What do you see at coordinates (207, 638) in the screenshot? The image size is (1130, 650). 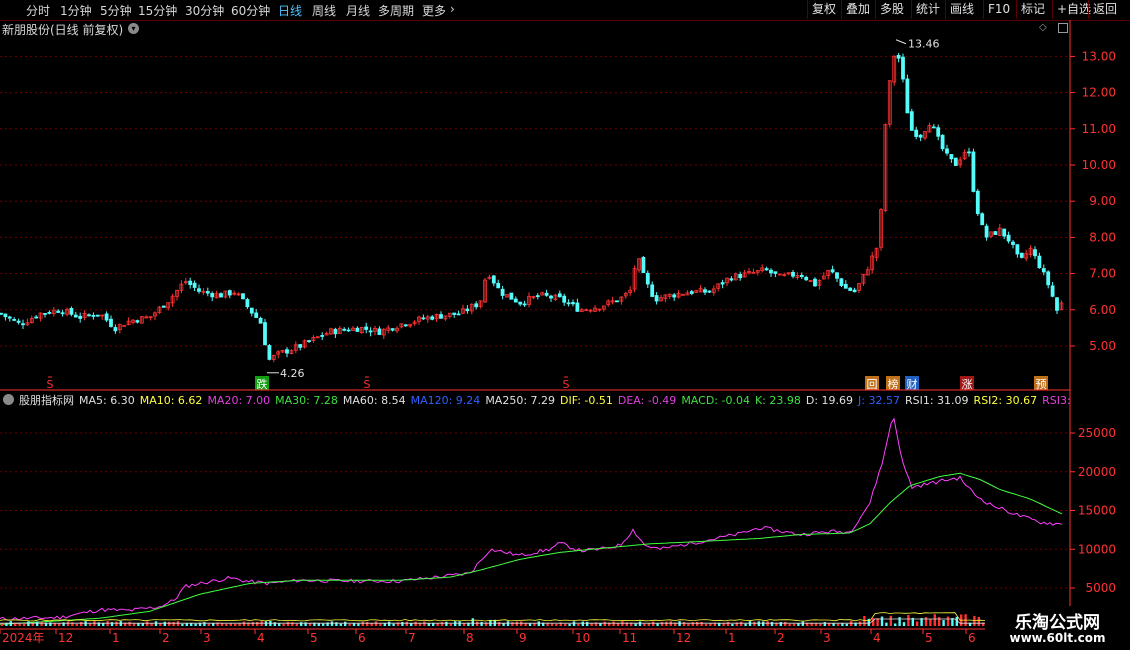 I see `x-axis-label: 3` at bounding box center [207, 638].